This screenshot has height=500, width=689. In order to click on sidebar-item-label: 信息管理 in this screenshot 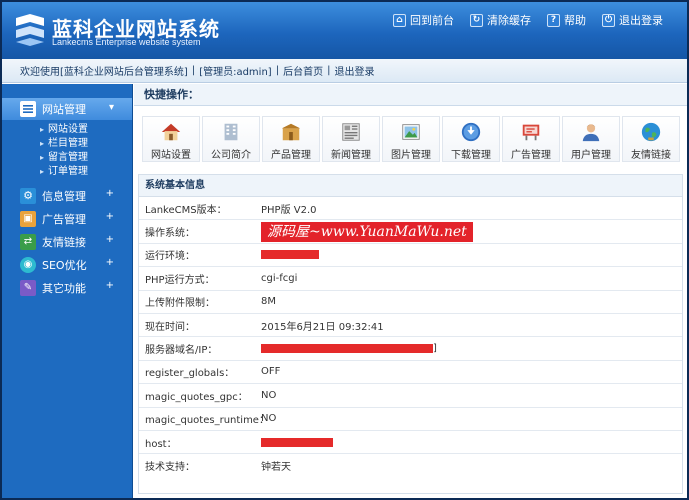, I will do `click(64, 196)`.